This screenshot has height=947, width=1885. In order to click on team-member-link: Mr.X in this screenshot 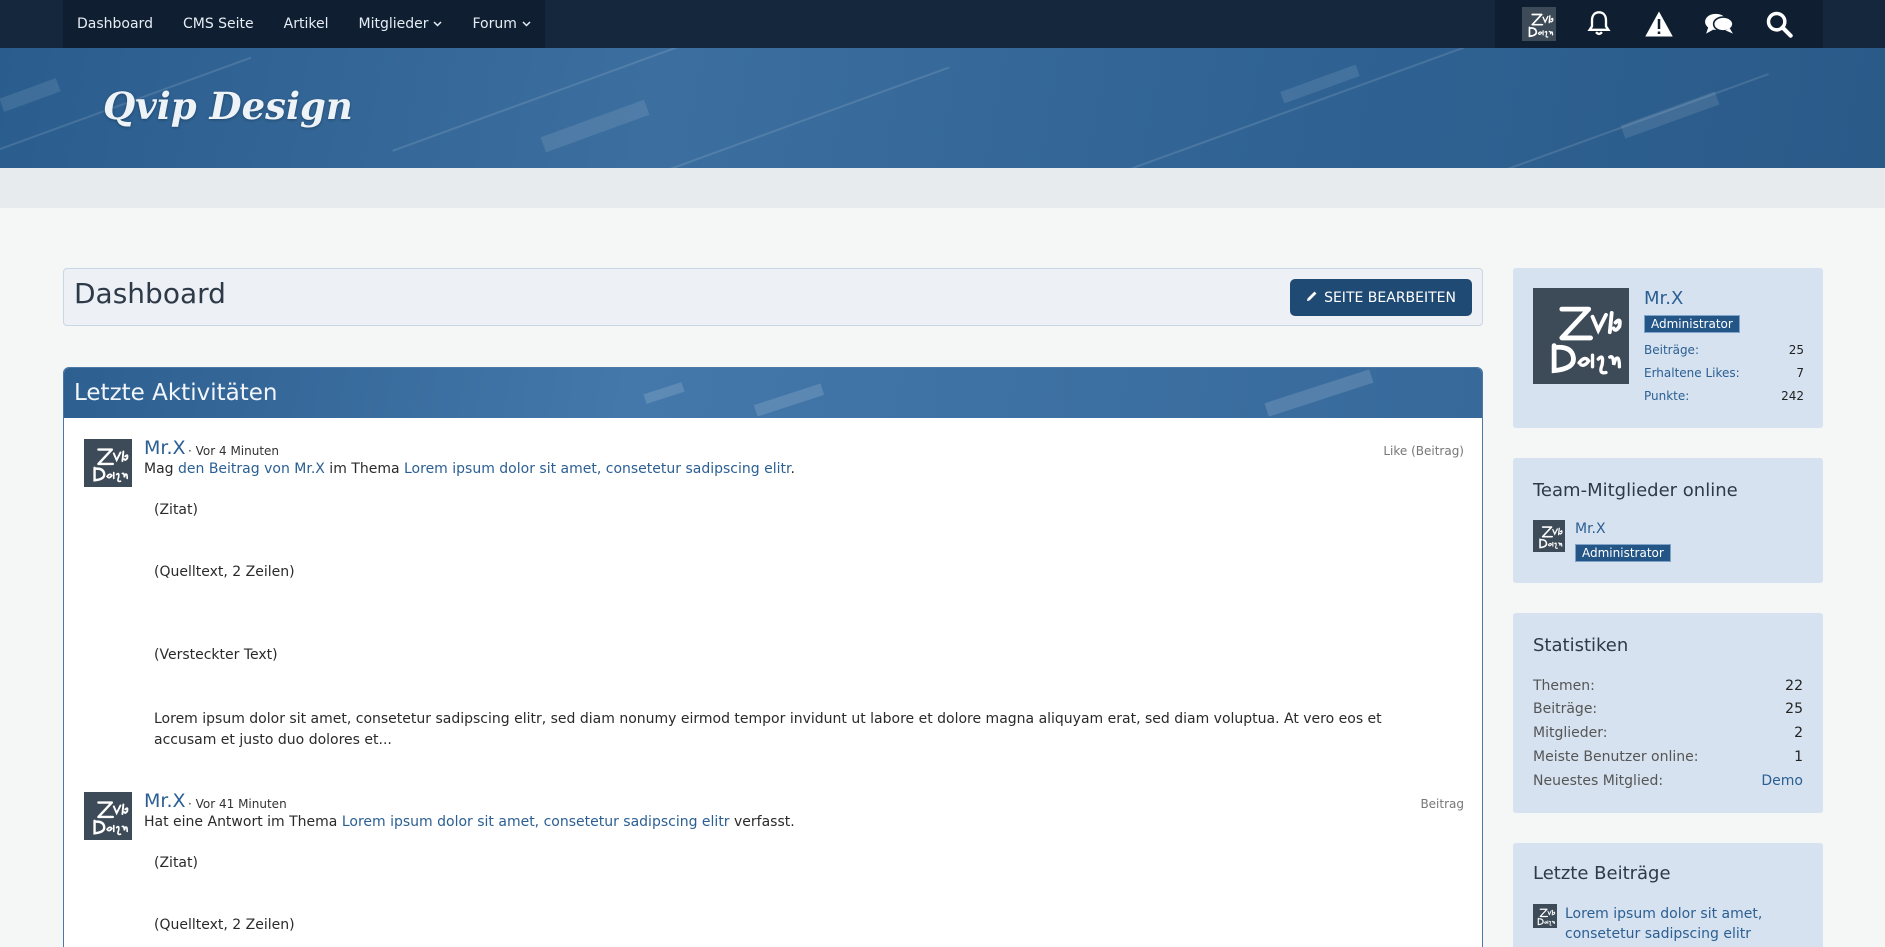, I will do `click(1590, 529)`.